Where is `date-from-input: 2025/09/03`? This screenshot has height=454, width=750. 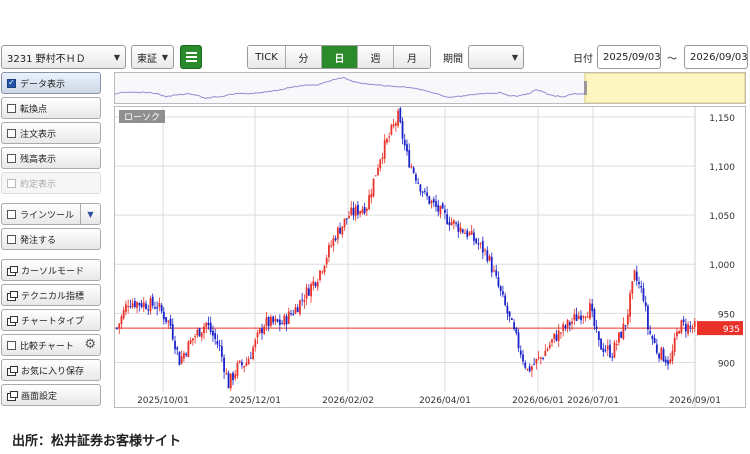 date-from-input: 2025/09/03 is located at coordinates (629, 57).